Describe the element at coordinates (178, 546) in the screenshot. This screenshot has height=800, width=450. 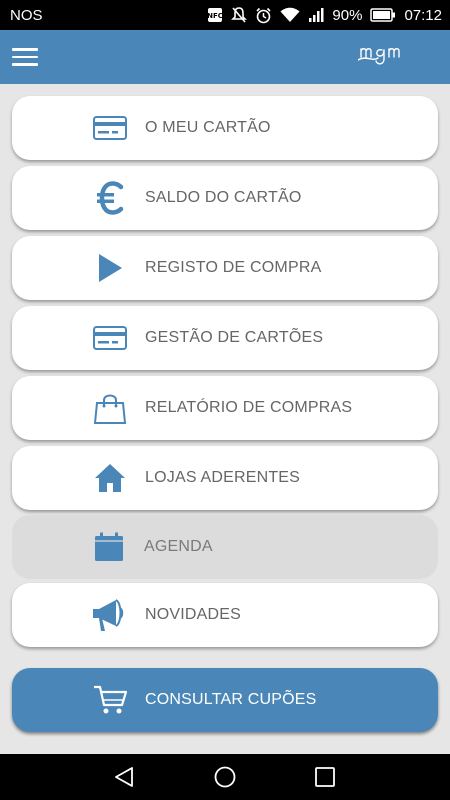
I see `menu-item-label: AGENDA` at that location.